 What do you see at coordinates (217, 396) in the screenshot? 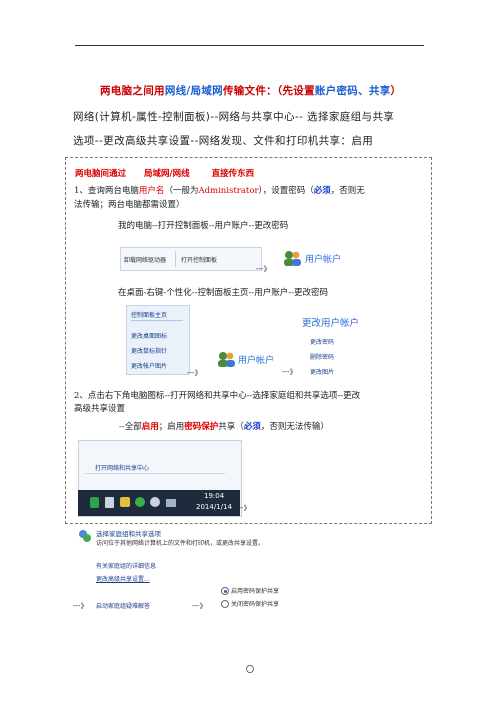
I see `step2-line1: 2、点击右下角电脑图标--打开网络和共享中心--选择家庭组和共享选项--更改` at bounding box center [217, 396].